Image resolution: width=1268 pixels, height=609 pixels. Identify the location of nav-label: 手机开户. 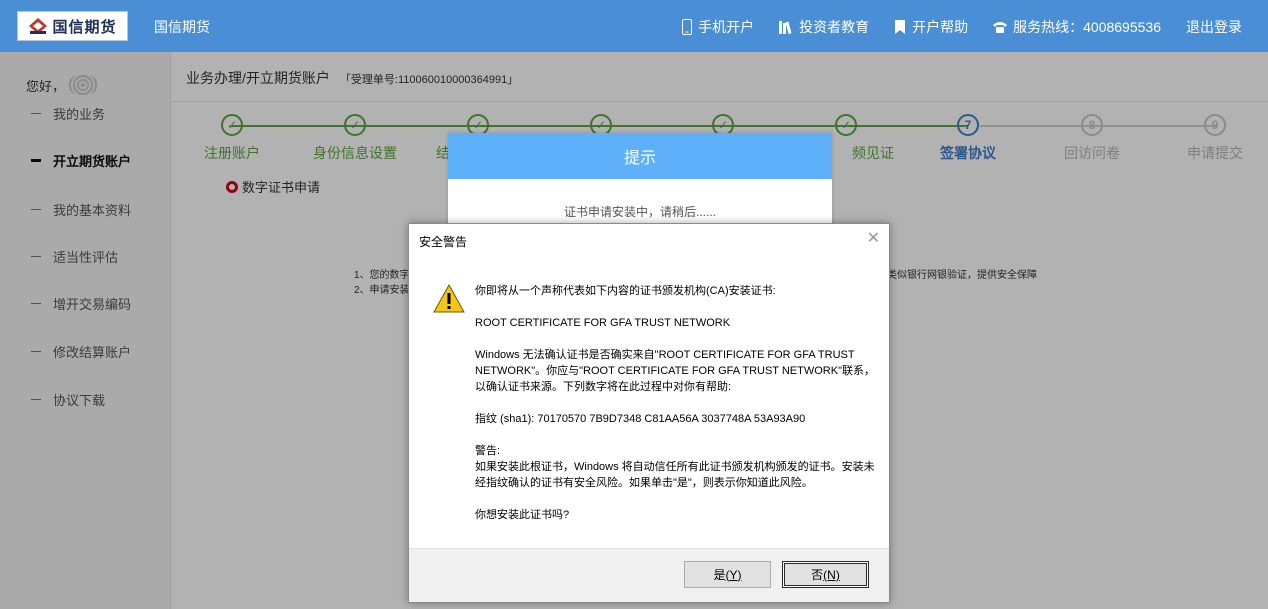
(726, 27).